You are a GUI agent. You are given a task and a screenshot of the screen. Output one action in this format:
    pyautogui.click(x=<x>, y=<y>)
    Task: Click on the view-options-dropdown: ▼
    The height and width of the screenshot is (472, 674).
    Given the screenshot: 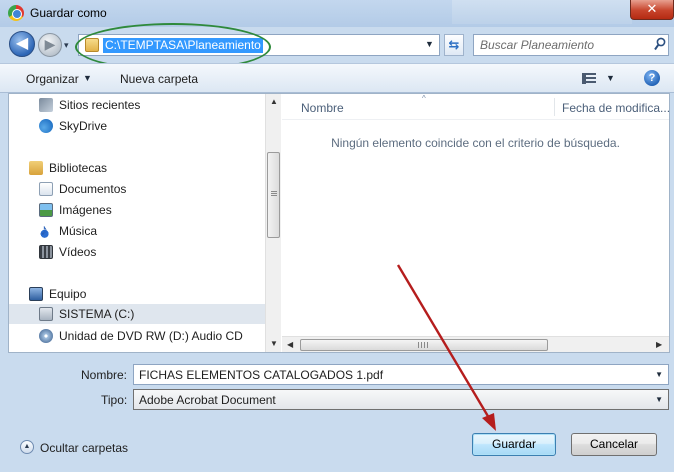 What is the action you would take?
    pyautogui.click(x=610, y=78)
    